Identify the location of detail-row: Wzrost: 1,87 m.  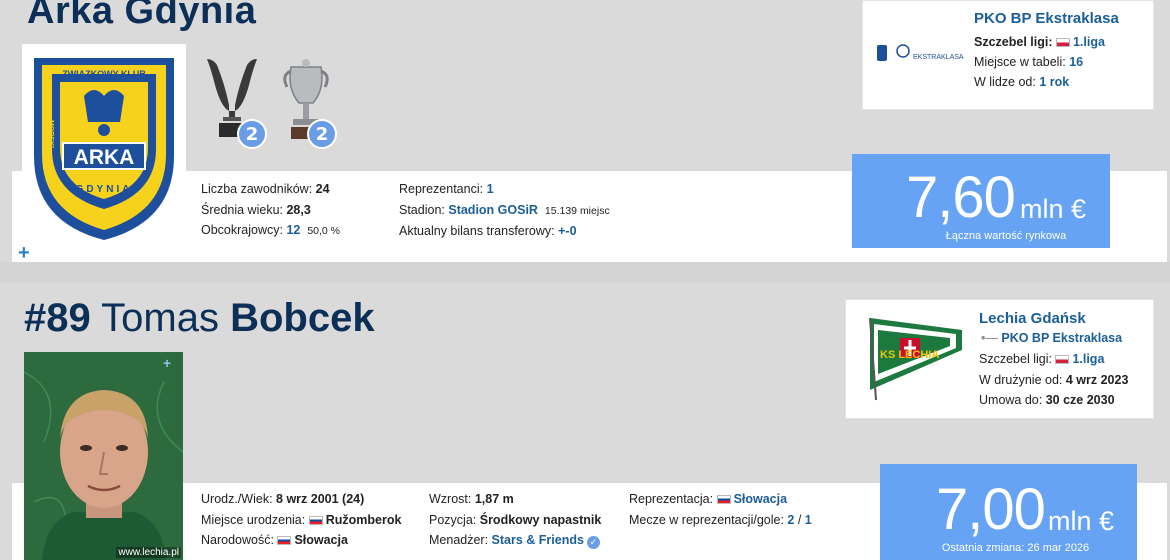
(515, 499).